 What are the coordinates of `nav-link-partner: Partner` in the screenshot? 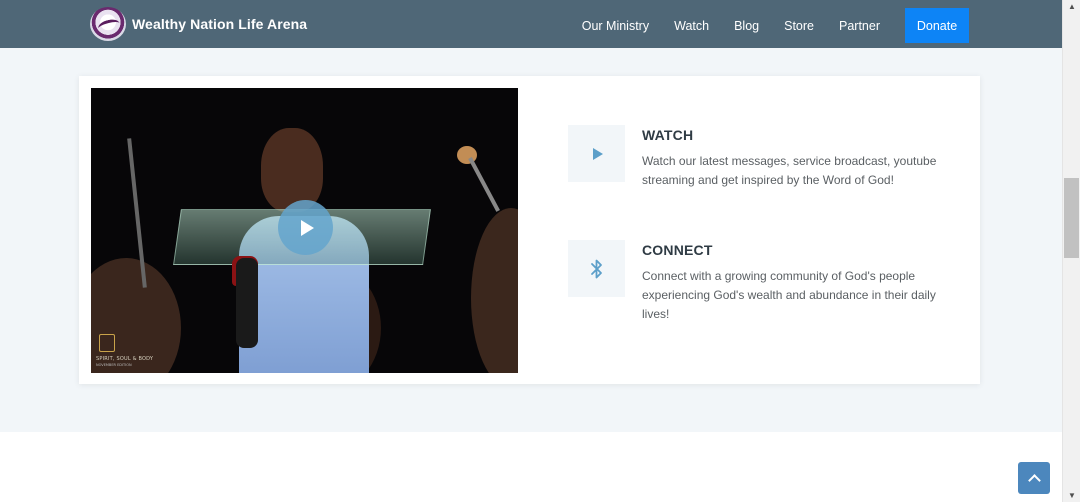 It's located at (859, 26).